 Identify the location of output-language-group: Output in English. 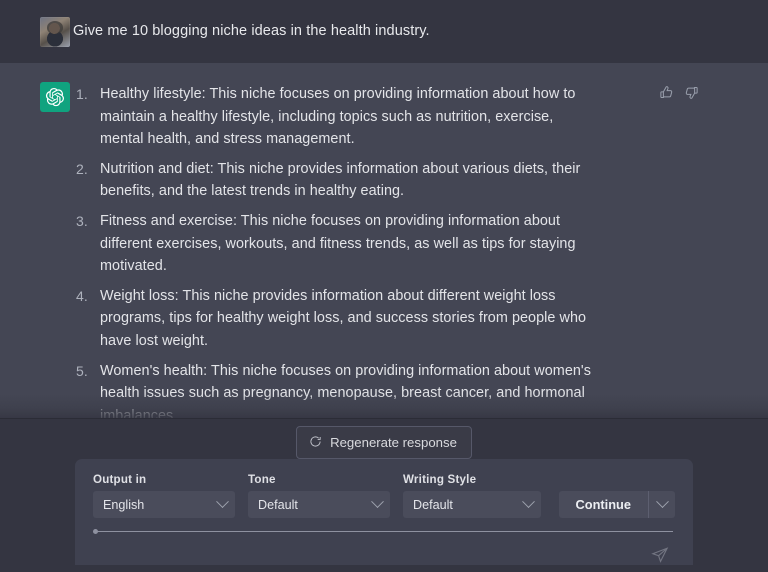
(164, 495).